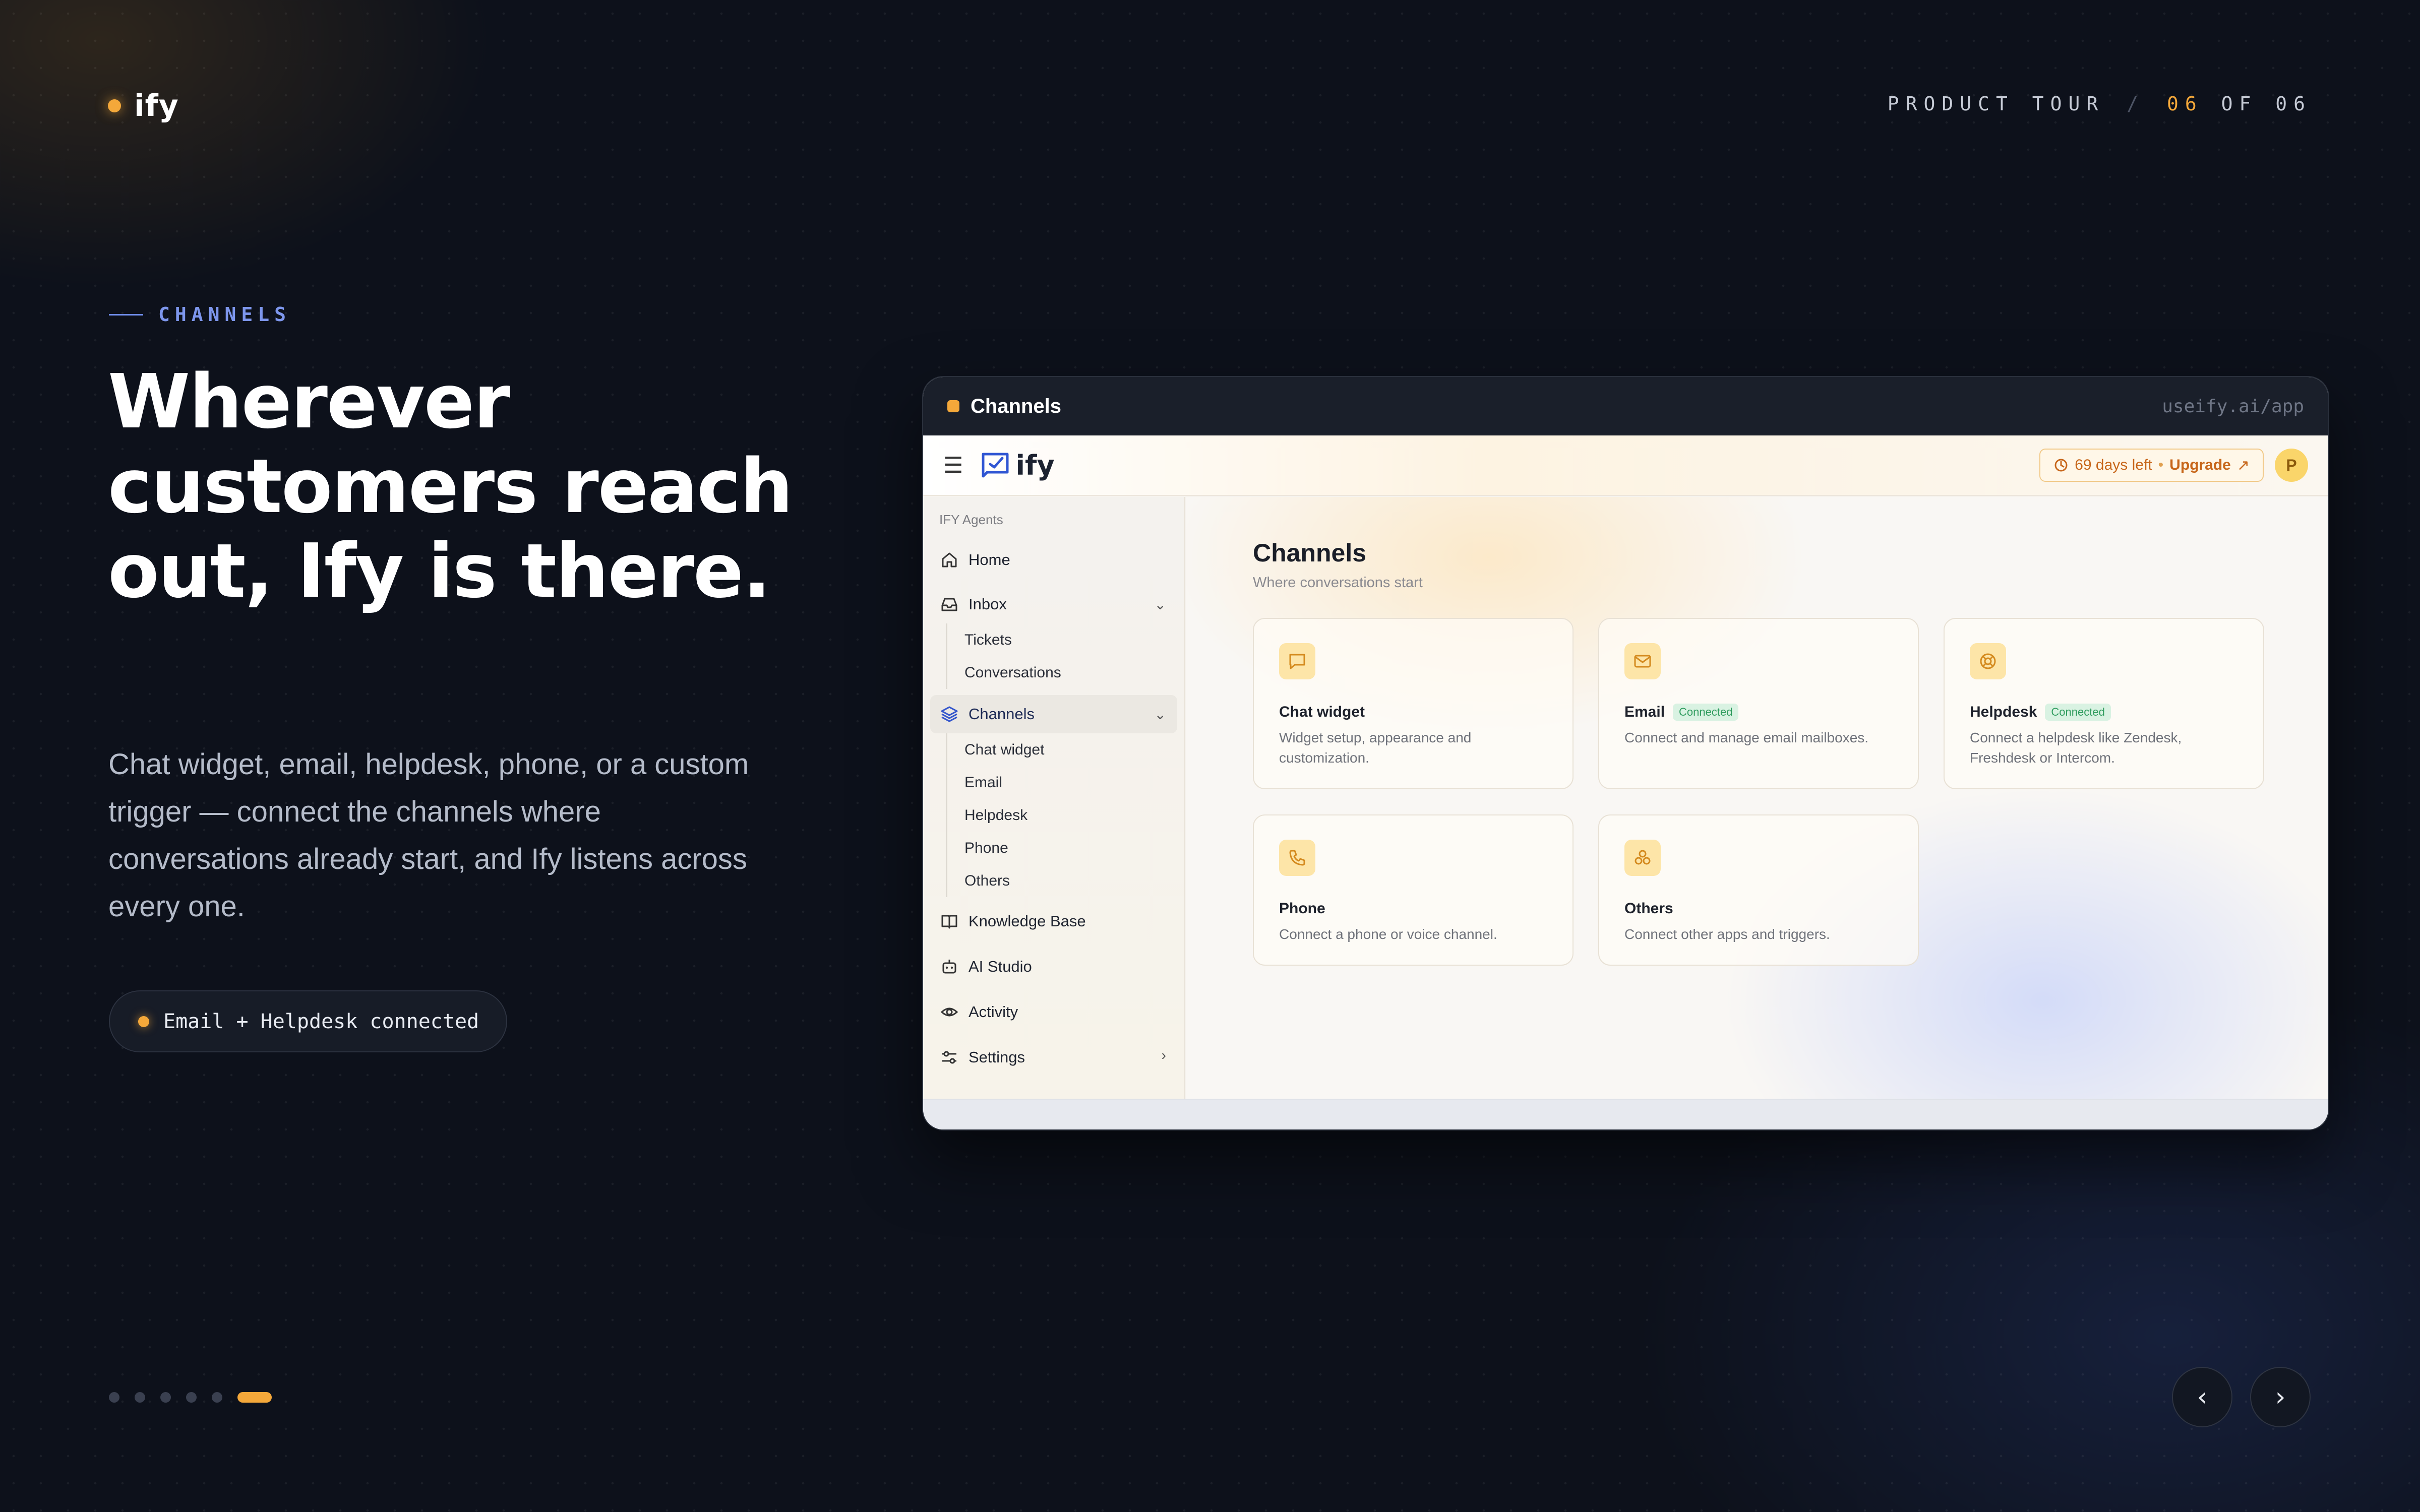 The width and height of the screenshot is (2420, 1512). I want to click on sidebar-subitem-helpdesk: Helpdesk, so click(1065, 815).